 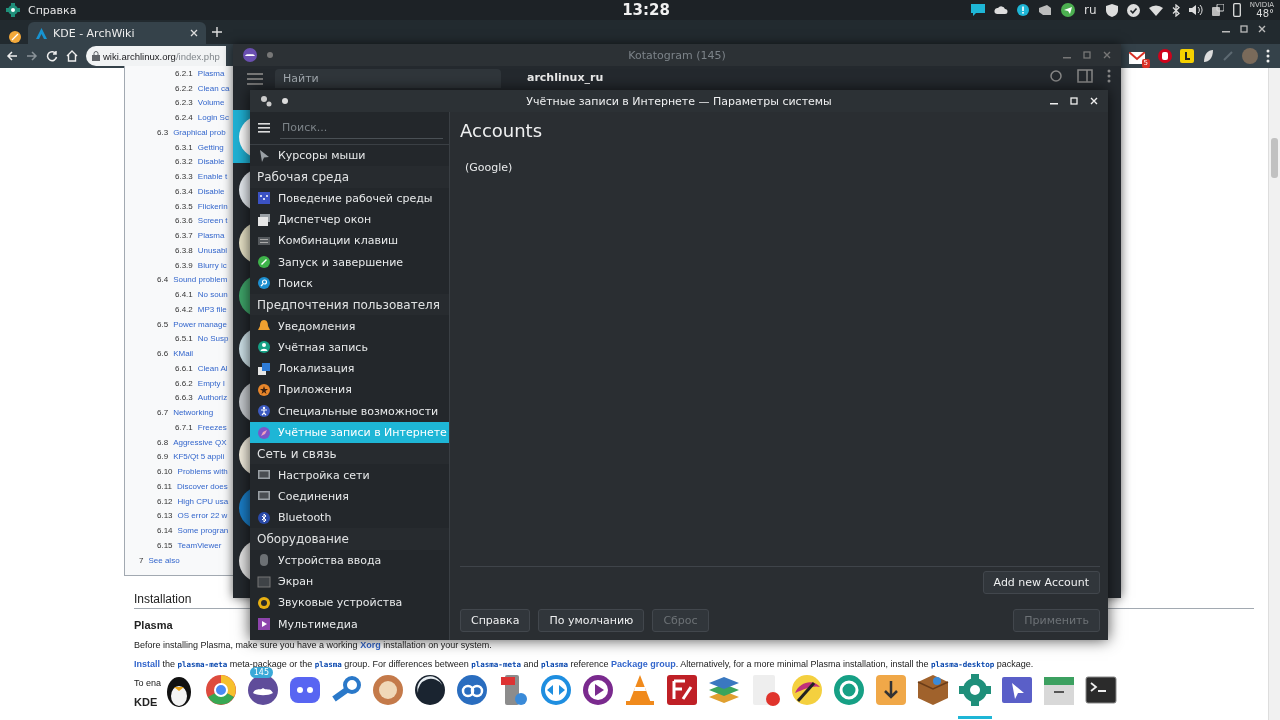 What do you see at coordinates (1208, 56) in the screenshot?
I see `leaf-icon` at bounding box center [1208, 56].